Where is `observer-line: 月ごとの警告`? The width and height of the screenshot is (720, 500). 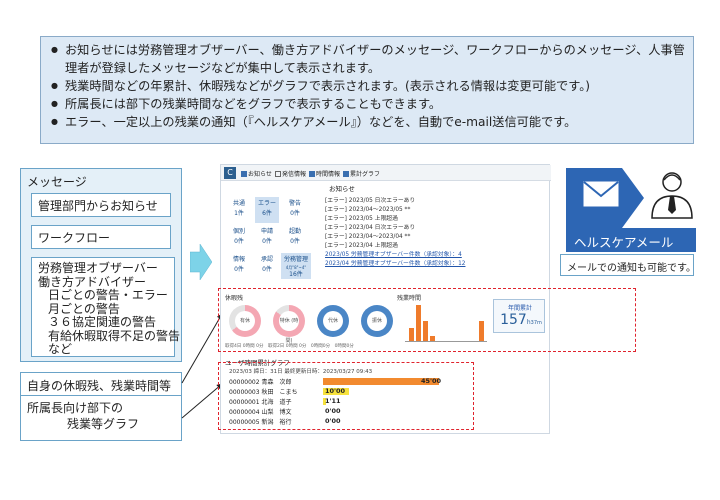 observer-line: 月ごとの警告 is located at coordinates (84, 308).